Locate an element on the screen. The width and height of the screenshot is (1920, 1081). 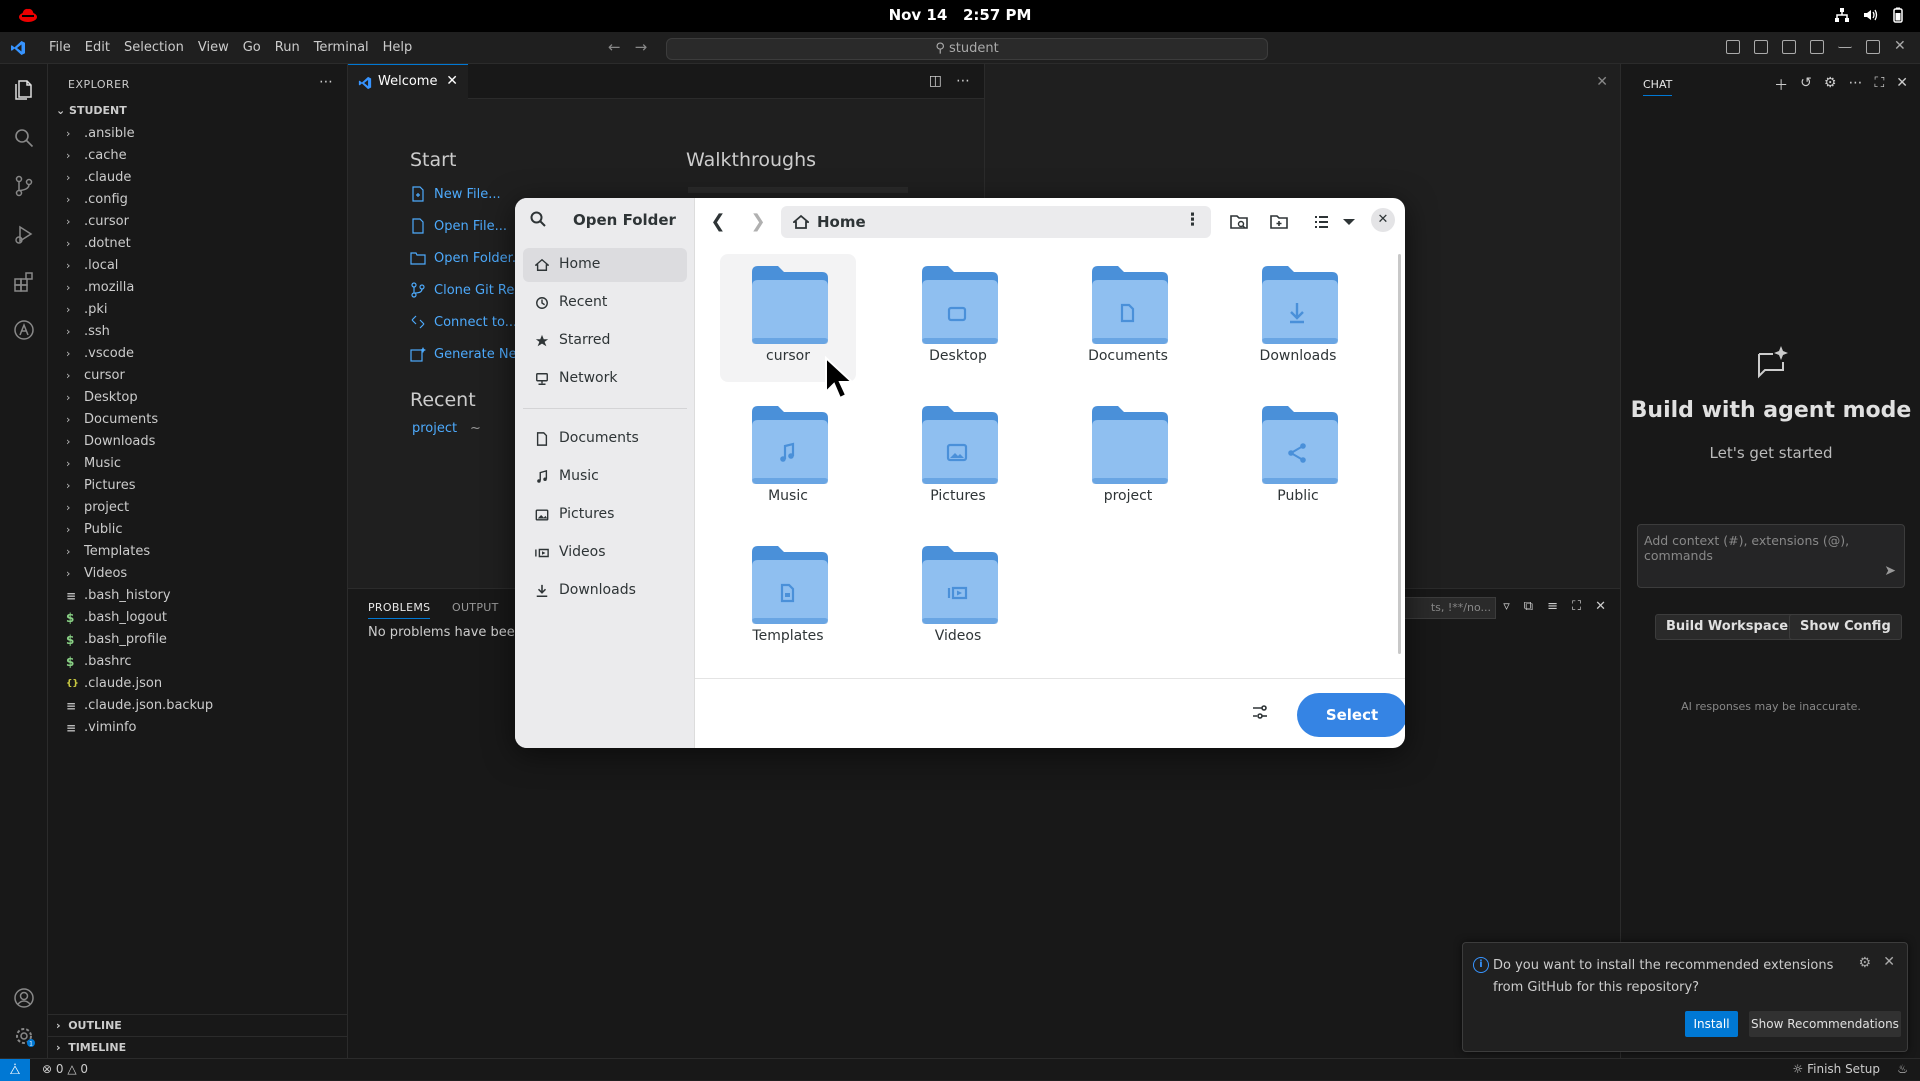
extensions-icon is located at coordinates (24, 282).